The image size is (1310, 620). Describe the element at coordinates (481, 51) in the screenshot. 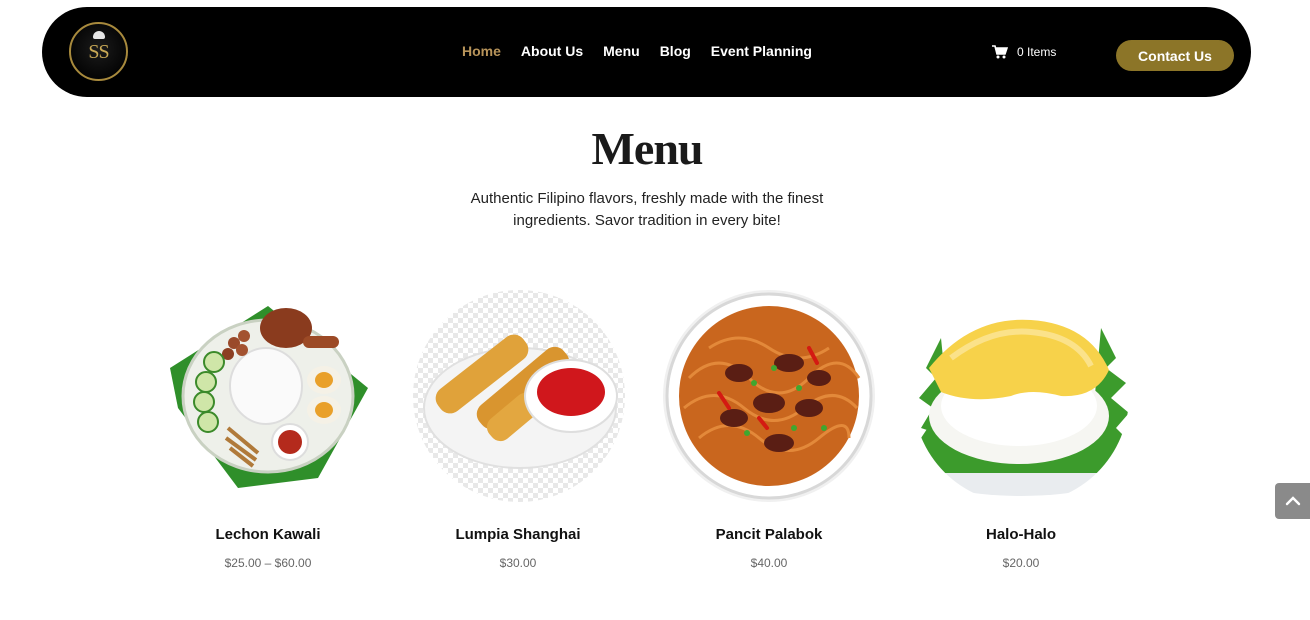

I see `nav-home: Home` at that location.